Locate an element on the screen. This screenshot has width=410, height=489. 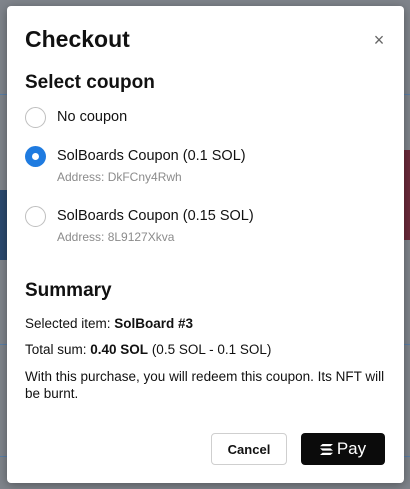
coupon-option-label: No coupon is located at coordinates (92, 117).